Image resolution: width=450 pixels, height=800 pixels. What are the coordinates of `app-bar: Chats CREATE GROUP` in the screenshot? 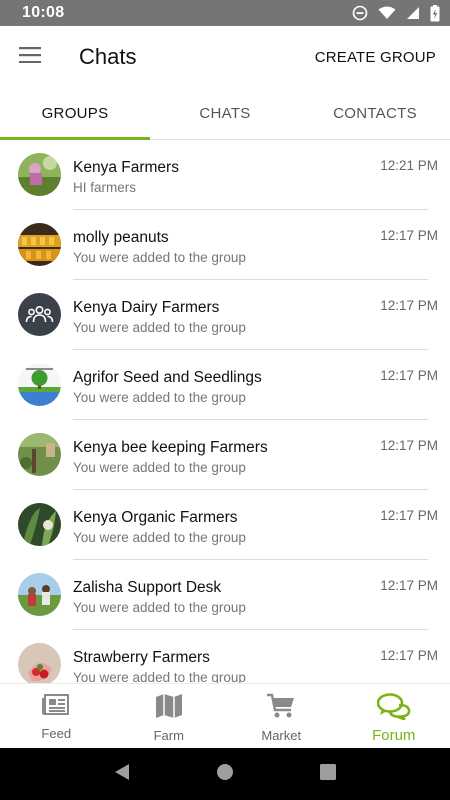 It's located at (225, 57).